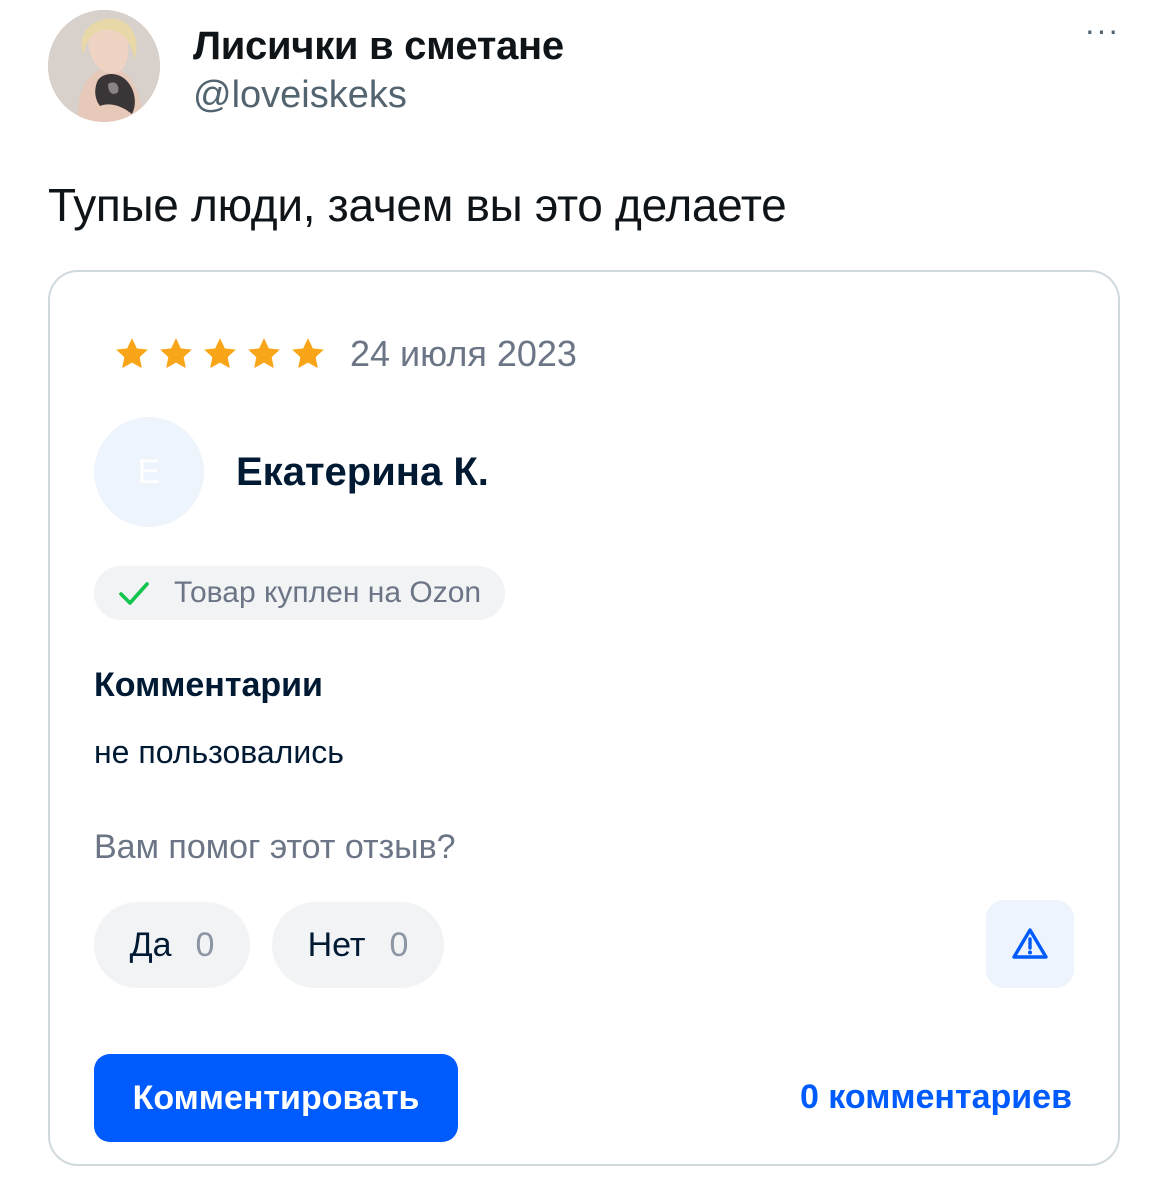 This screenshot has width=1169, height=1199. Describe the element at coordinates (1102, 34) in the screenshot. I see `more-dots-icon: ···` at that location.